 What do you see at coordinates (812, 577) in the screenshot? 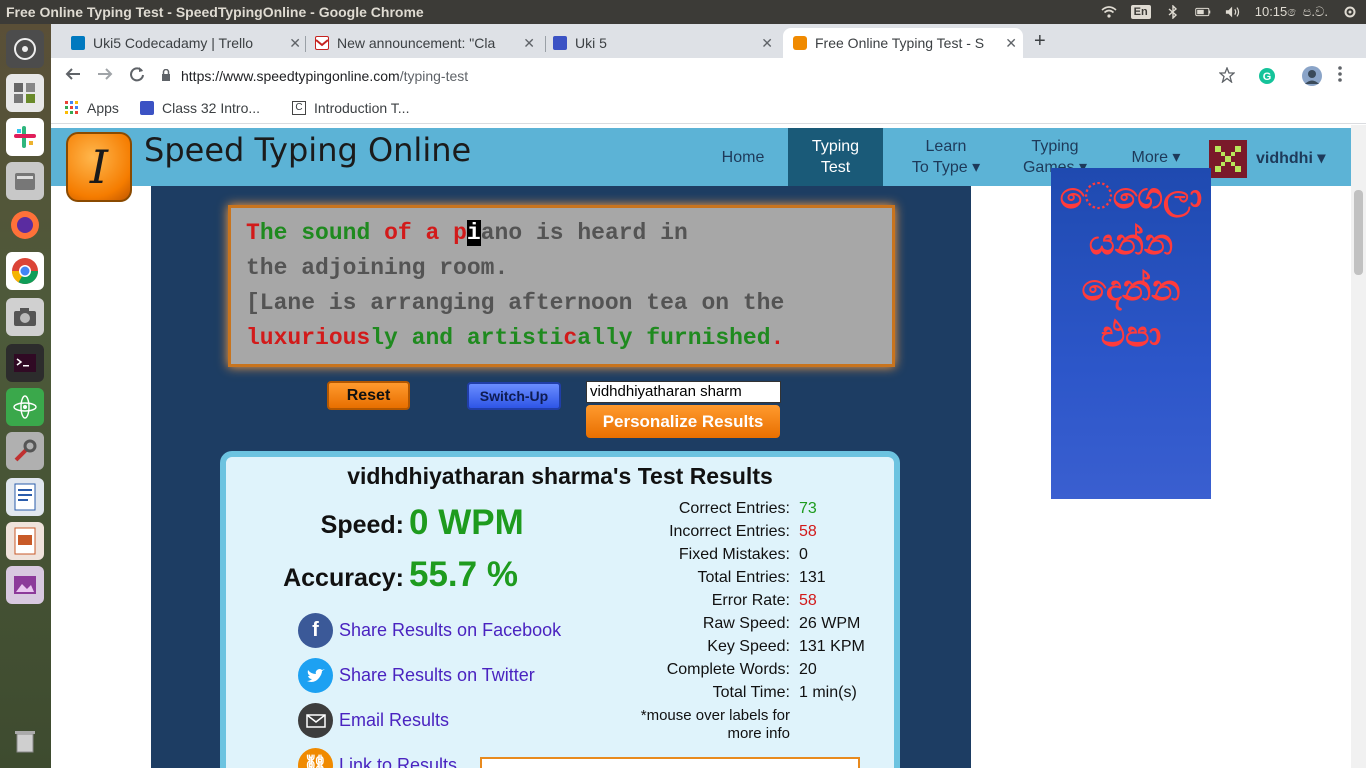
I see `stat-value: 131` at bounding box center [812, 577].